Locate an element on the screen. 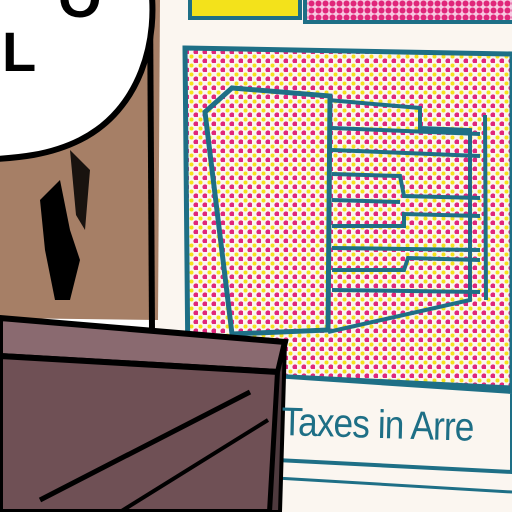  magenta-swatch is located at coordinates (407, 12).